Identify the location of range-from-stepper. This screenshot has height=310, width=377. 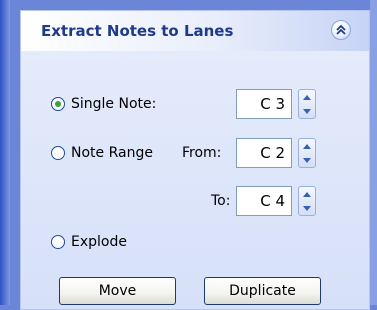
(307, 153).